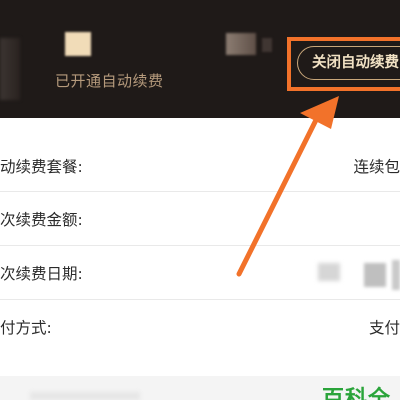 The image size is (400, 400). I want to click on payment-method-value: 支付, so click(384, 328).